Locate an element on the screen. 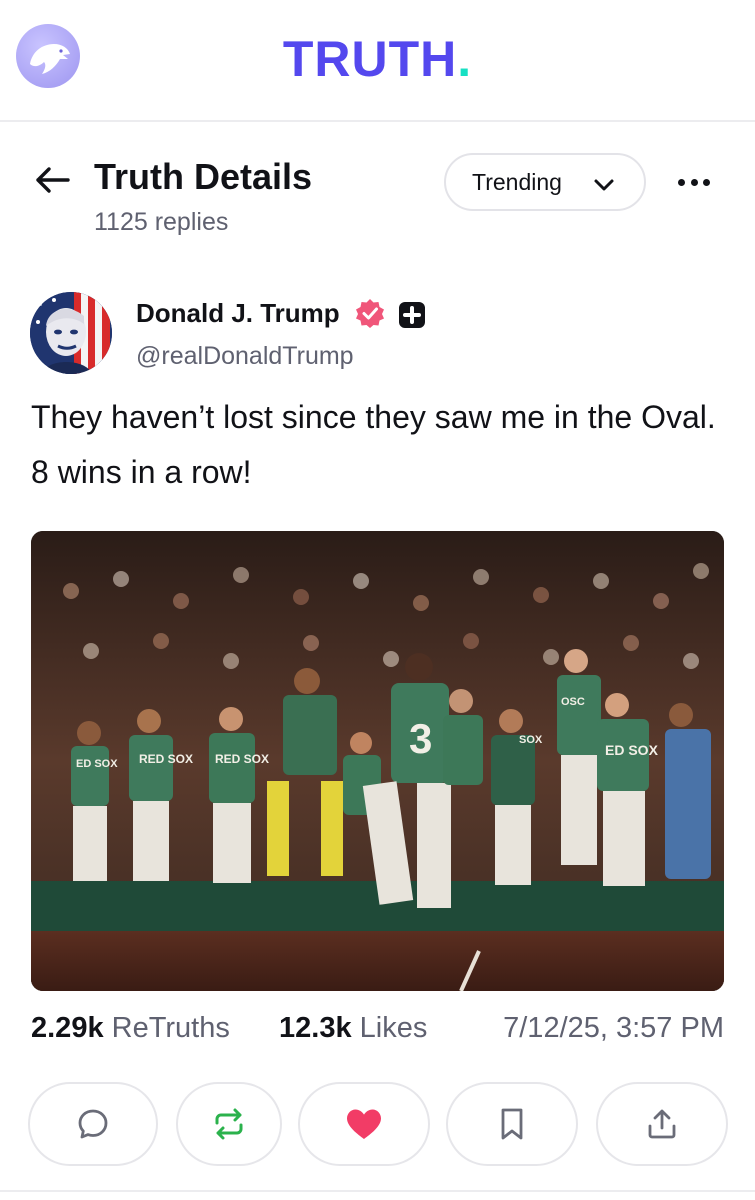 Image resolution: width=755 pixels, height=1200 pixels. truth-wordmark: TRUTH. is located at coordinates (377, 59).